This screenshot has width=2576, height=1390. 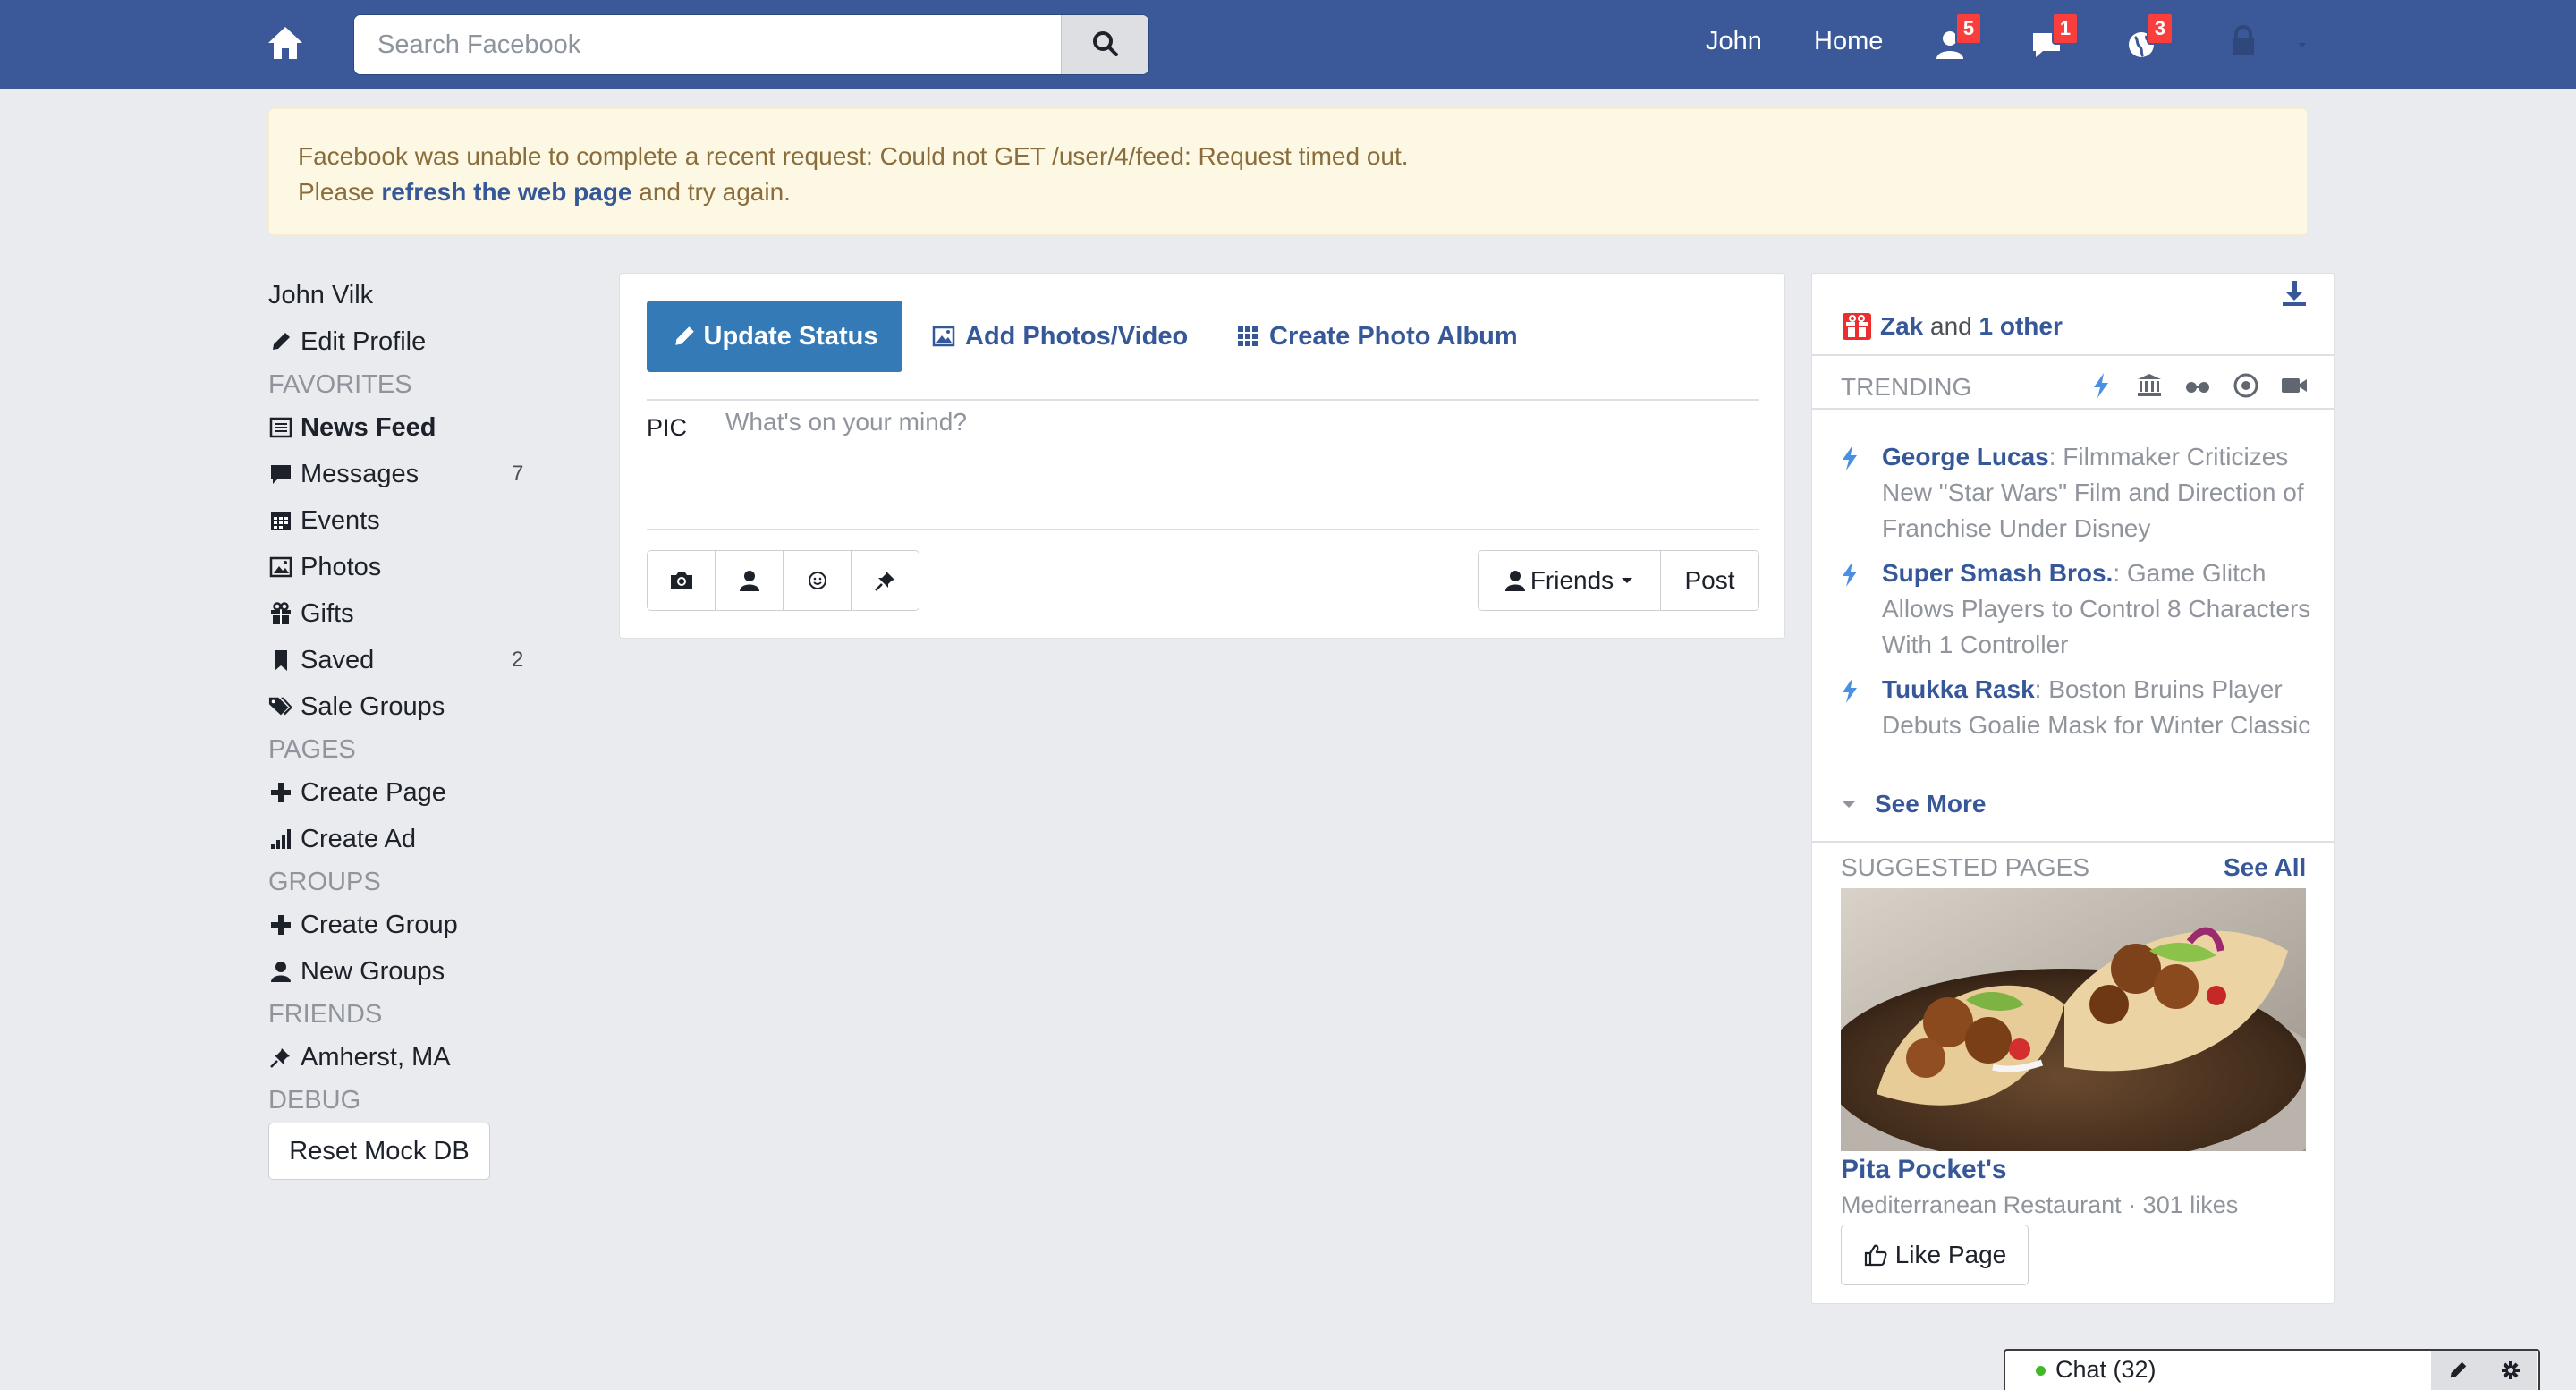 I want to click on sidebar-item-create-group: Create Group, so click(x=363, y=925).